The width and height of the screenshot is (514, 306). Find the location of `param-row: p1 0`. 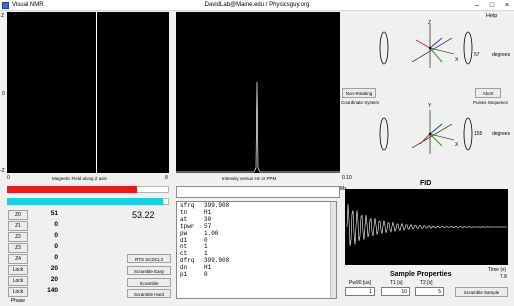

param-row: p1 0 is located at coordinates (204, 275).